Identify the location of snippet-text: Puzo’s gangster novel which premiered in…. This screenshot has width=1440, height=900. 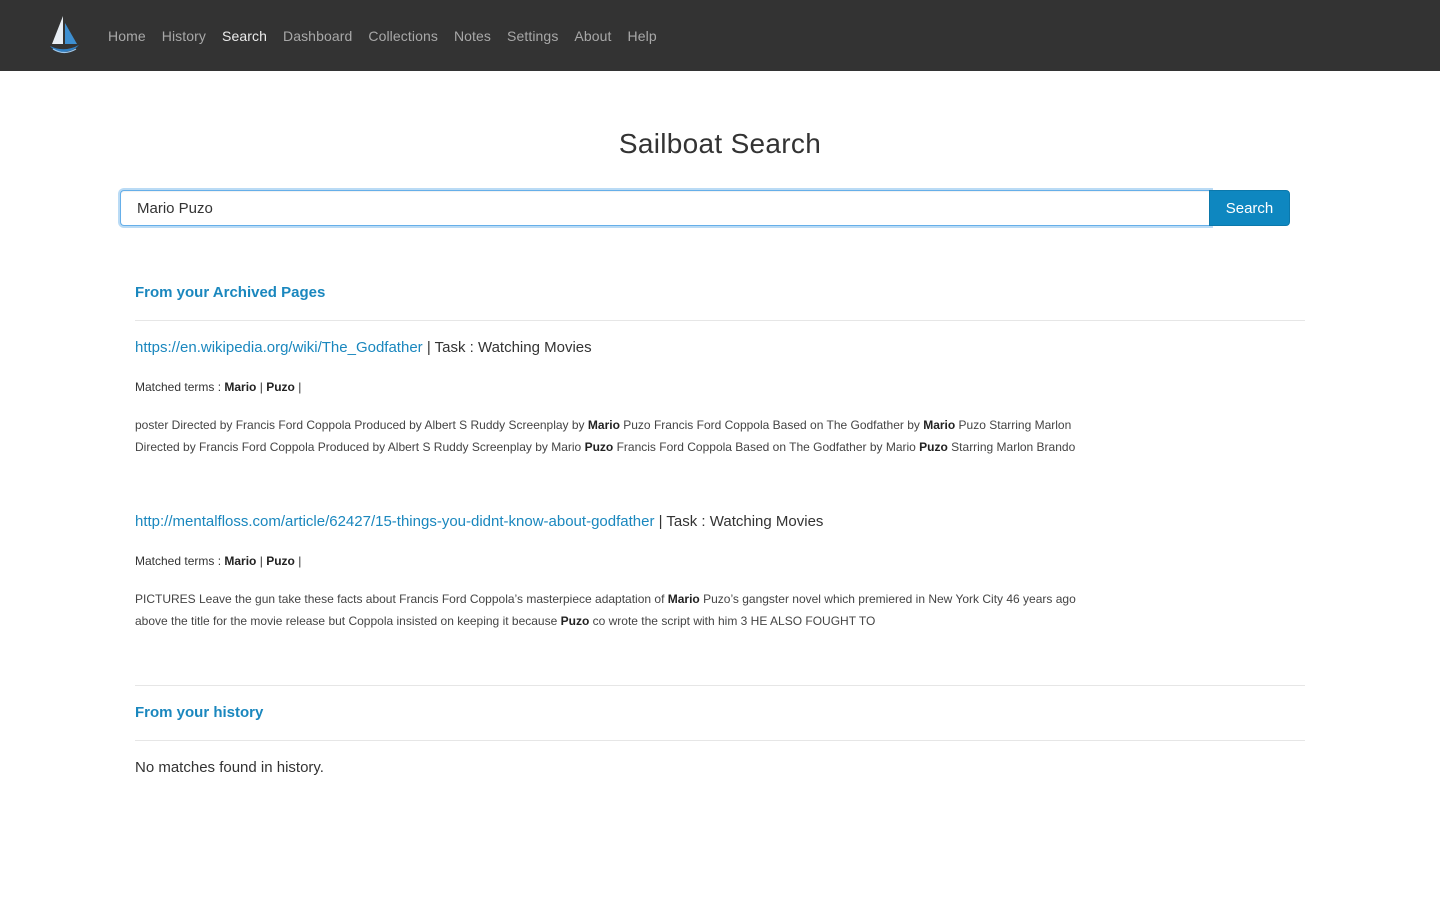
(887, 599).